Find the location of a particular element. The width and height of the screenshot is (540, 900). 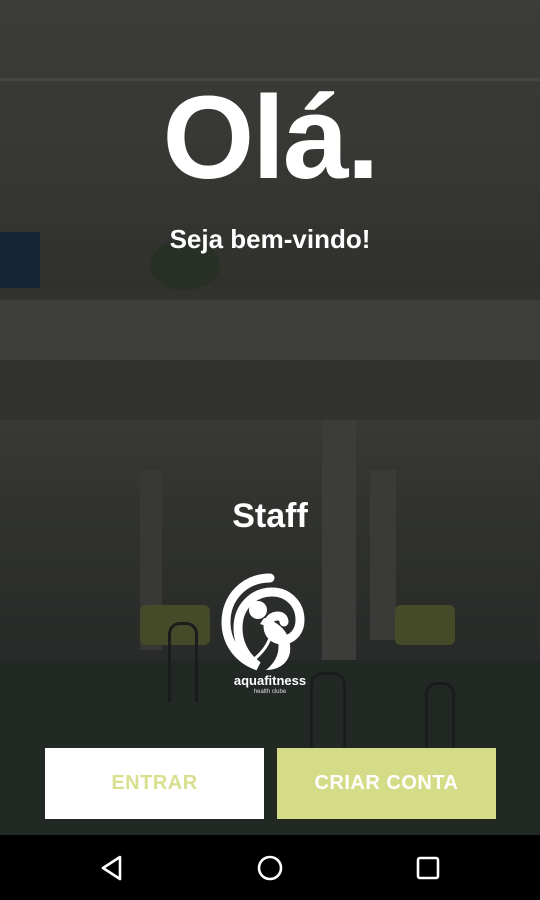

aquafitness-logo-icon is located at coordinates (263, 622).